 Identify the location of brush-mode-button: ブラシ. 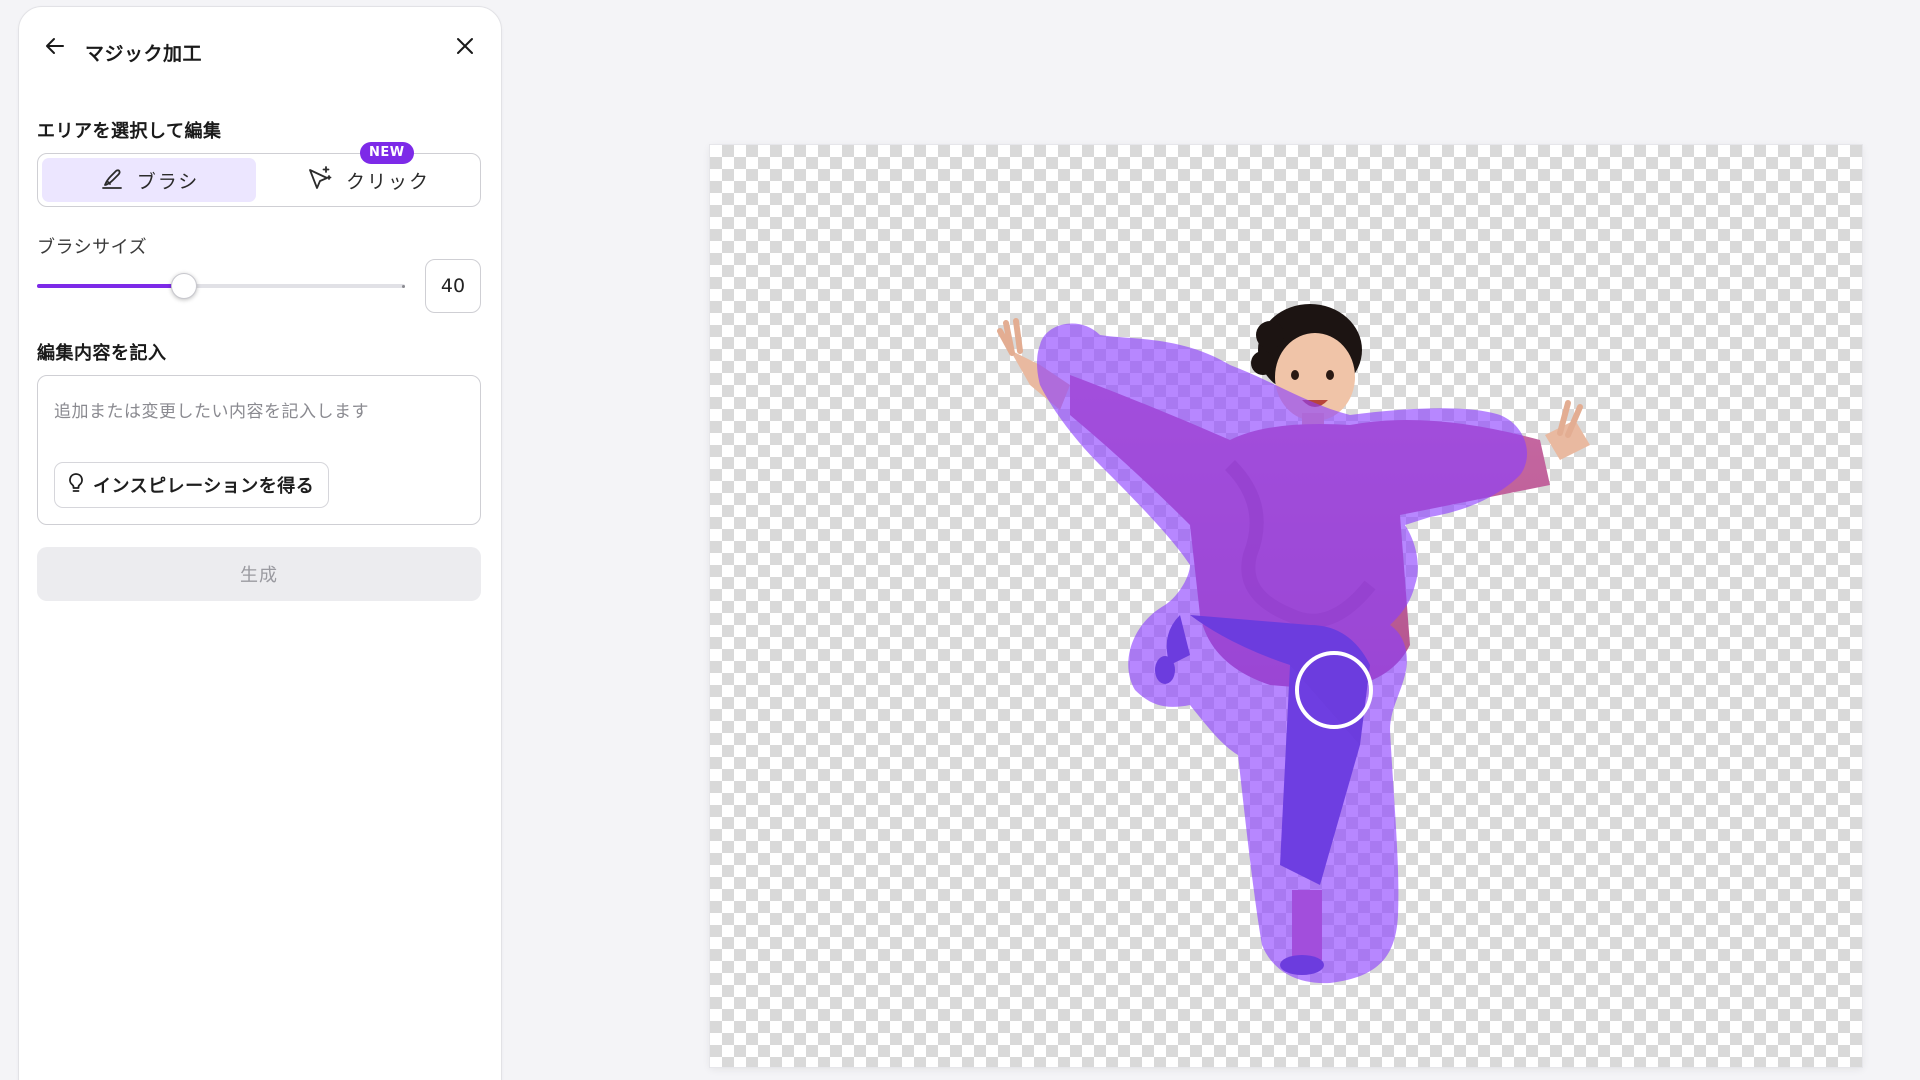
(149, 180).